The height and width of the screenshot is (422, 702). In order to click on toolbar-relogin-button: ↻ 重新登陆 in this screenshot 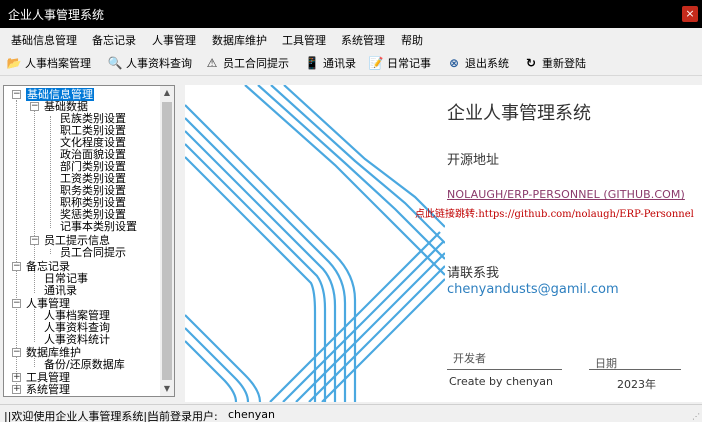, I will do `click(554, 63)`.